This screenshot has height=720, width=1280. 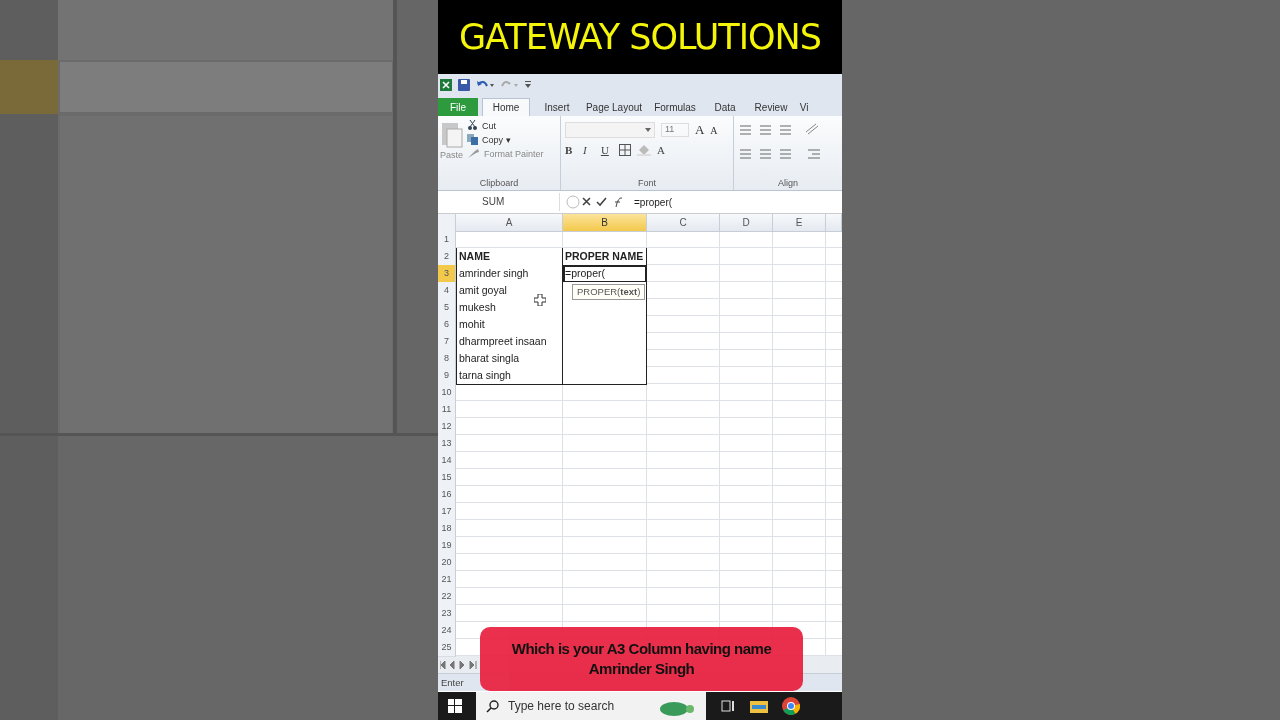 What do you see at coordinates (662, 150) in the screenshot?
I see `font-color-label: A` at bounding box center [662, 150].